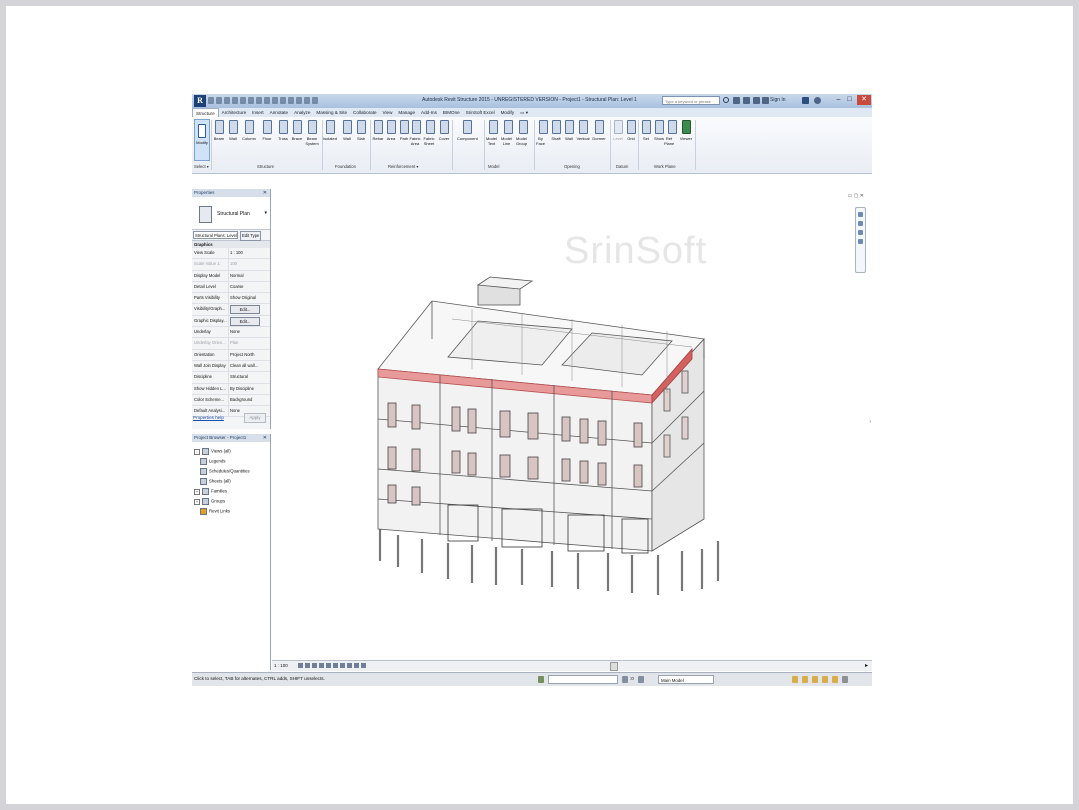  I want to click on level-tool: Level, so click(618, 130).